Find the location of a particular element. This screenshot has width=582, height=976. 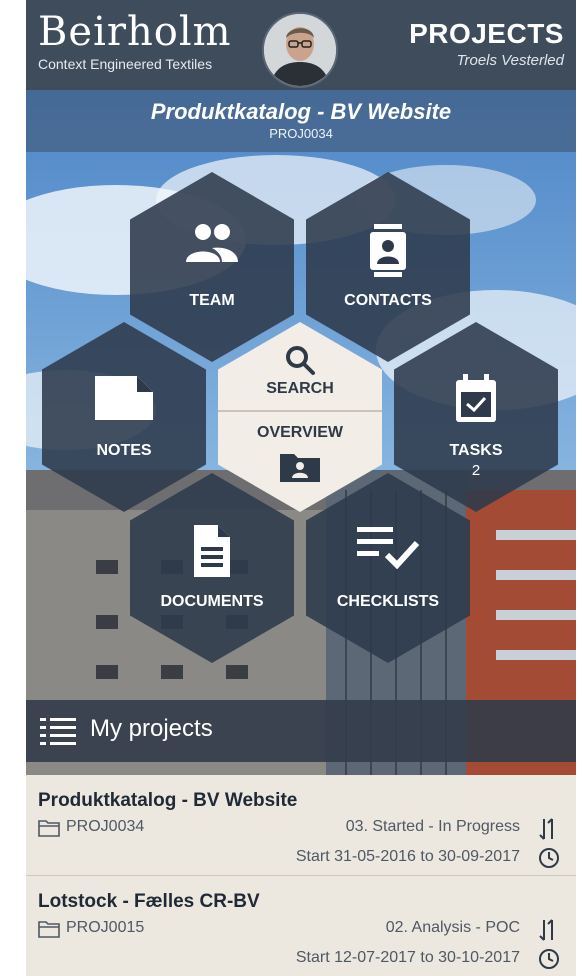

project-dates: Start 31-05-2016 to 30-09-2017 is located at coordinates (407, 856).